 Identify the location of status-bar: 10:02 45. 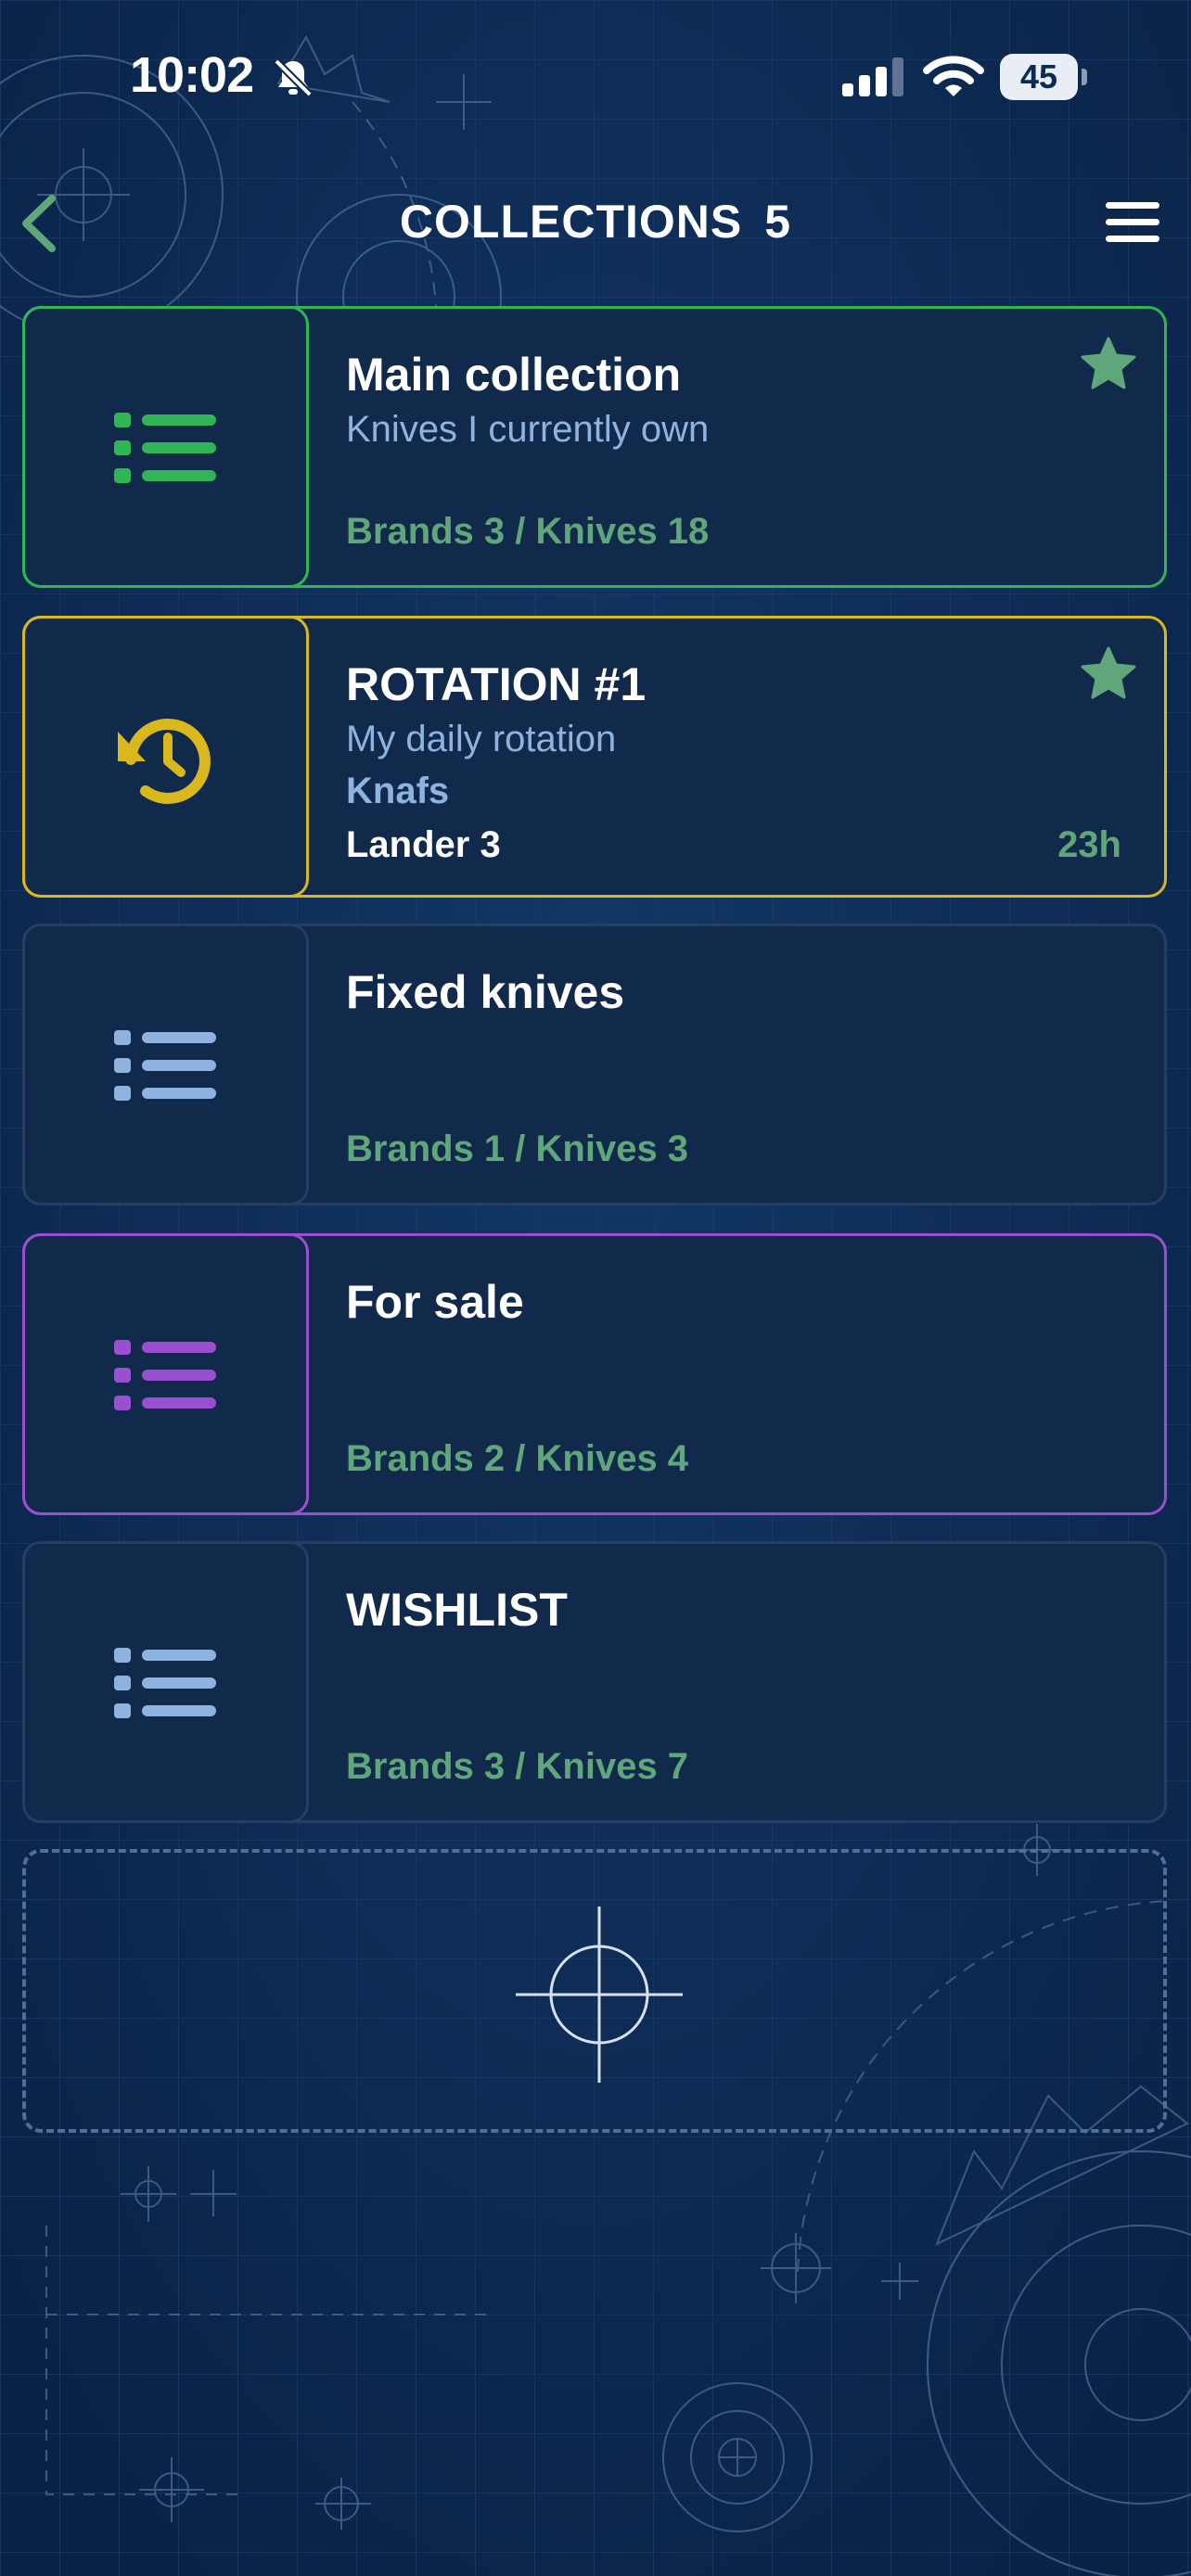
(595, 79).